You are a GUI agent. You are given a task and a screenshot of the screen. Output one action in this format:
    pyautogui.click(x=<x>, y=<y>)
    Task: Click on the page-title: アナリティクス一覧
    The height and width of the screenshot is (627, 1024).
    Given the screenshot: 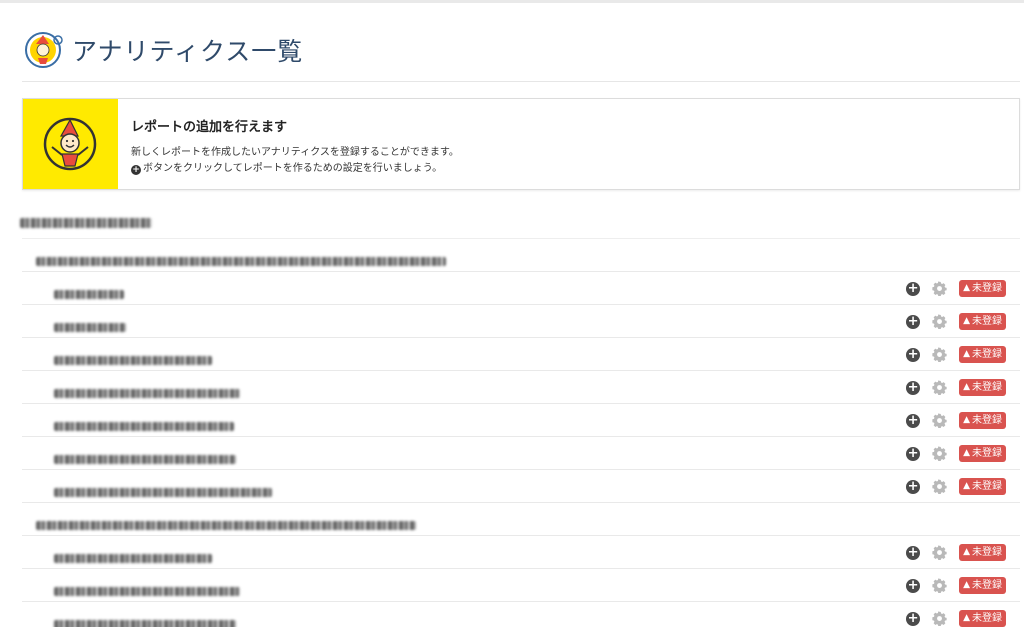 What is the action you would take?
    pyautogui.click(x=188, y=51)
    